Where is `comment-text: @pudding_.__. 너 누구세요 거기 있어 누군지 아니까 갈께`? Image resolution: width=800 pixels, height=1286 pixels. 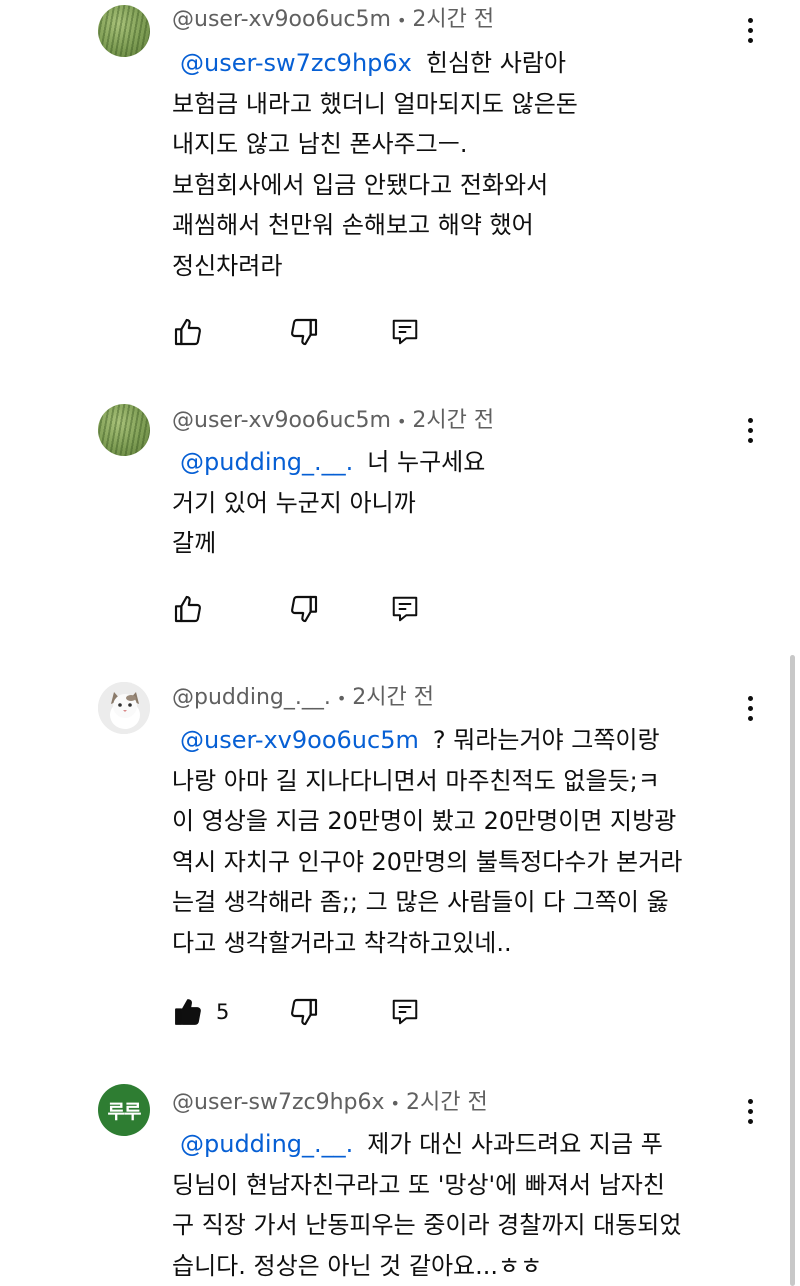 comment-text: @pudding_.__. 너 누구세요 거기 있어 누군지 아니까 갈께 is located at coordinates (329, 502).